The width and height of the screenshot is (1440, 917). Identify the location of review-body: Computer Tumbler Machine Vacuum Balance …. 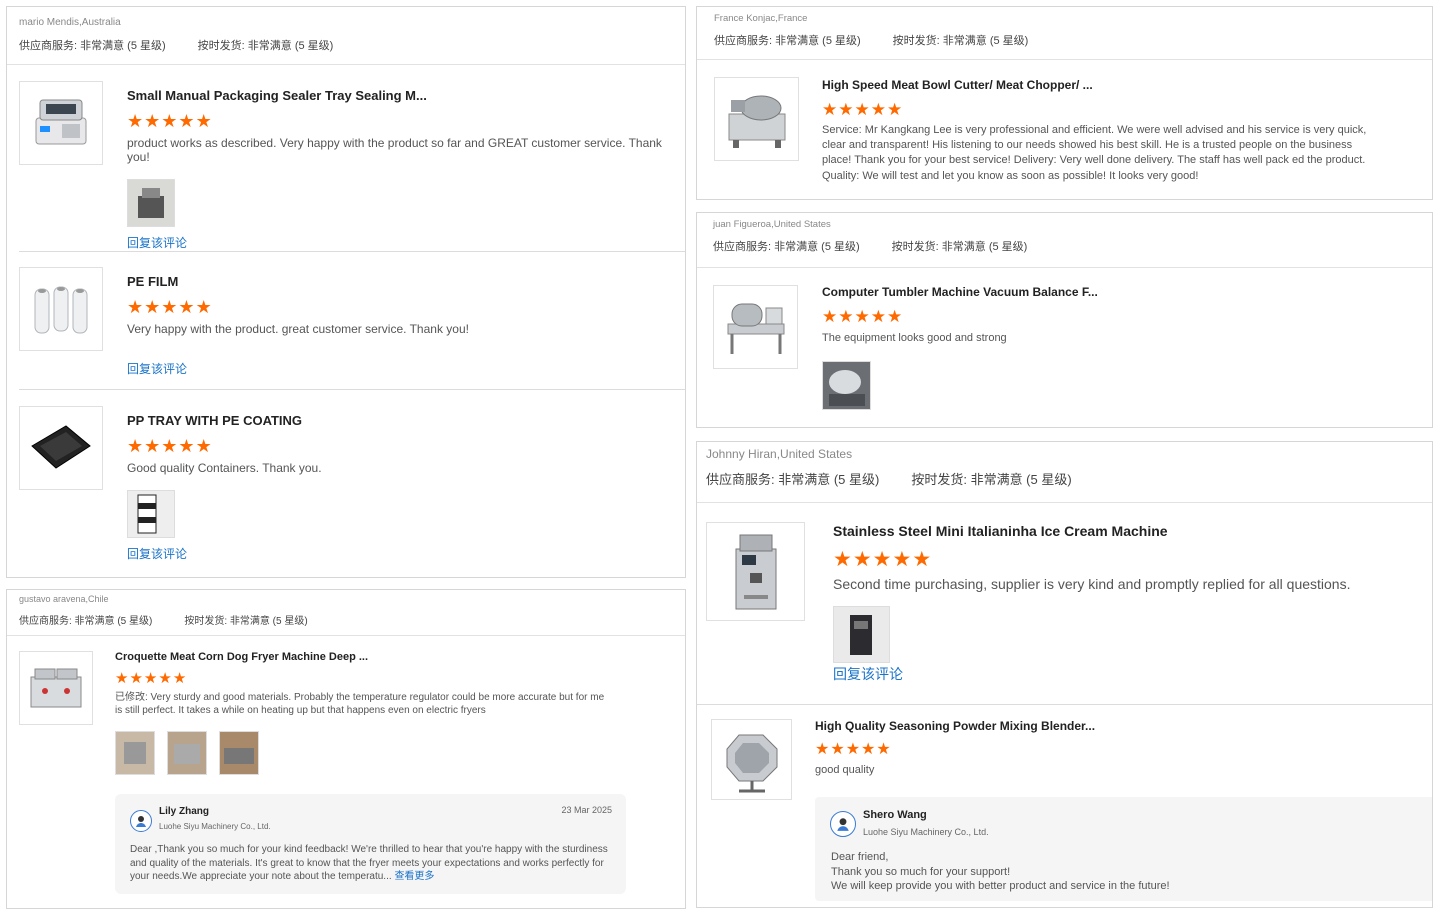
(1122, 347).